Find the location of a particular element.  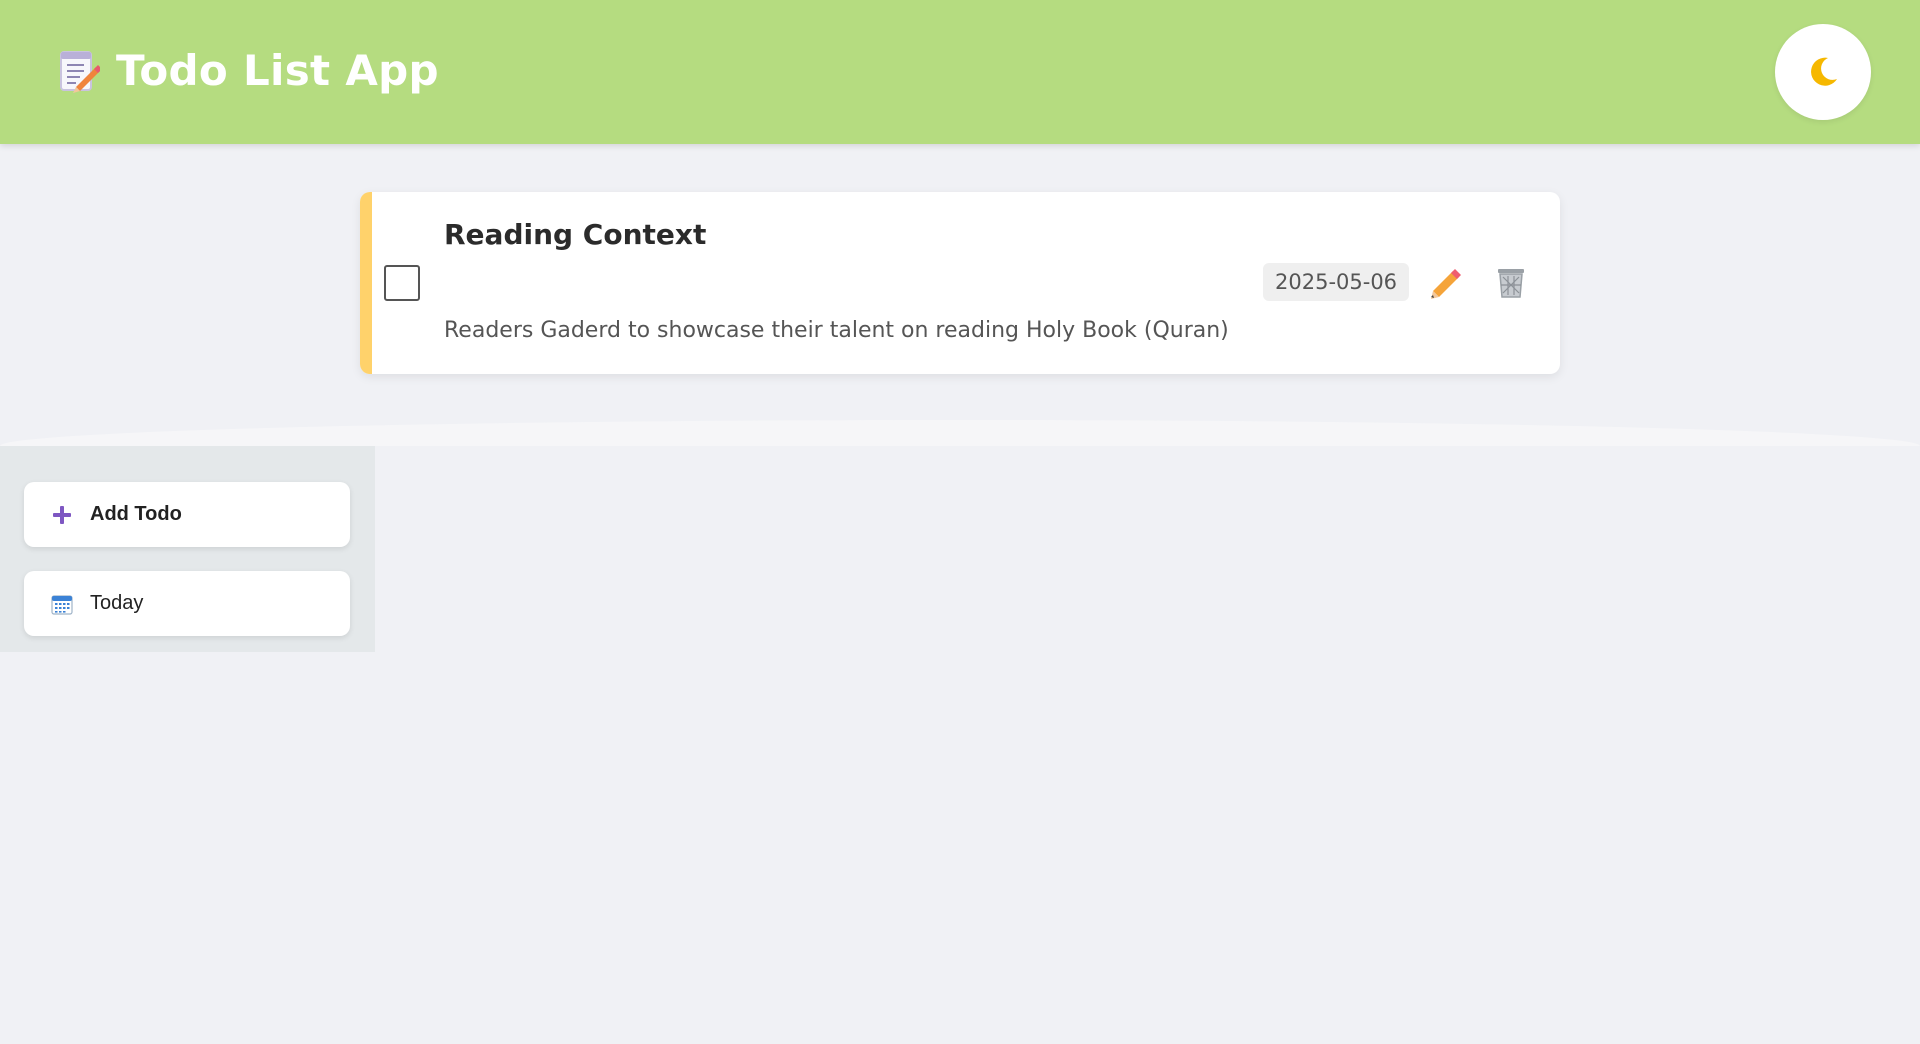

delete-todo-button is located at coordinates (1511, 282).